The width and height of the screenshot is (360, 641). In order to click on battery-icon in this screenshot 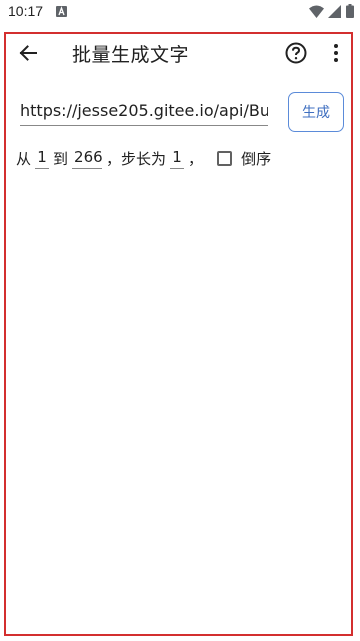, I will do `click(350, 11)`.